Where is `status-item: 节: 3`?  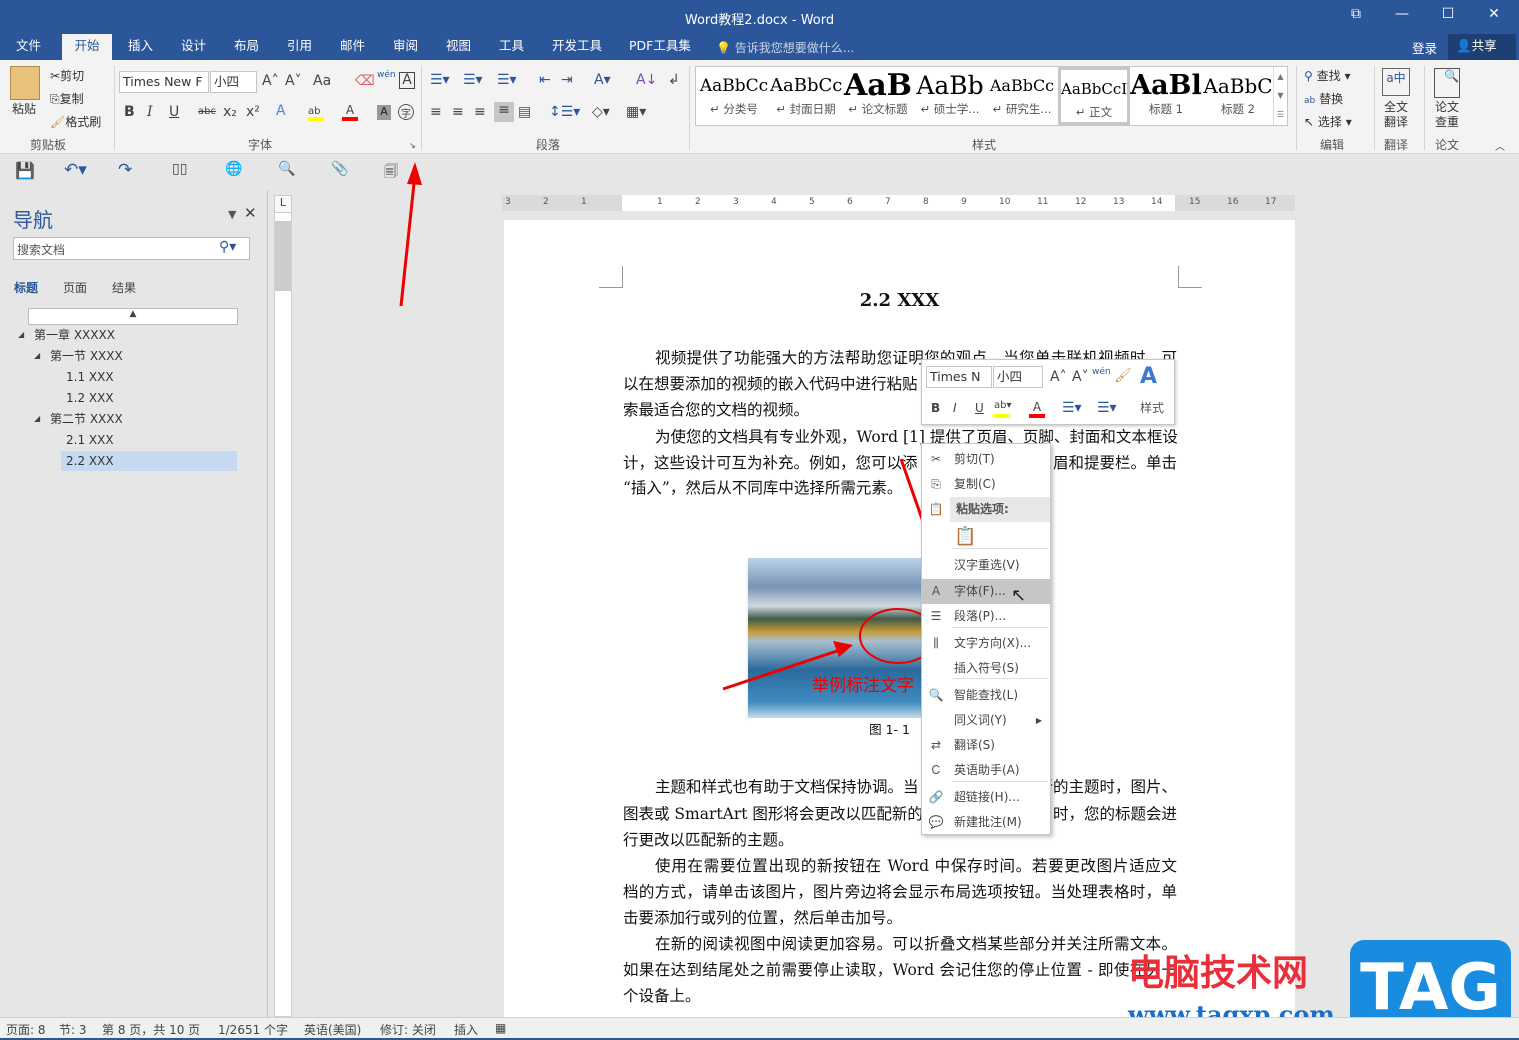
status-item: 节: 3 is located at coordinates (73, 1029).